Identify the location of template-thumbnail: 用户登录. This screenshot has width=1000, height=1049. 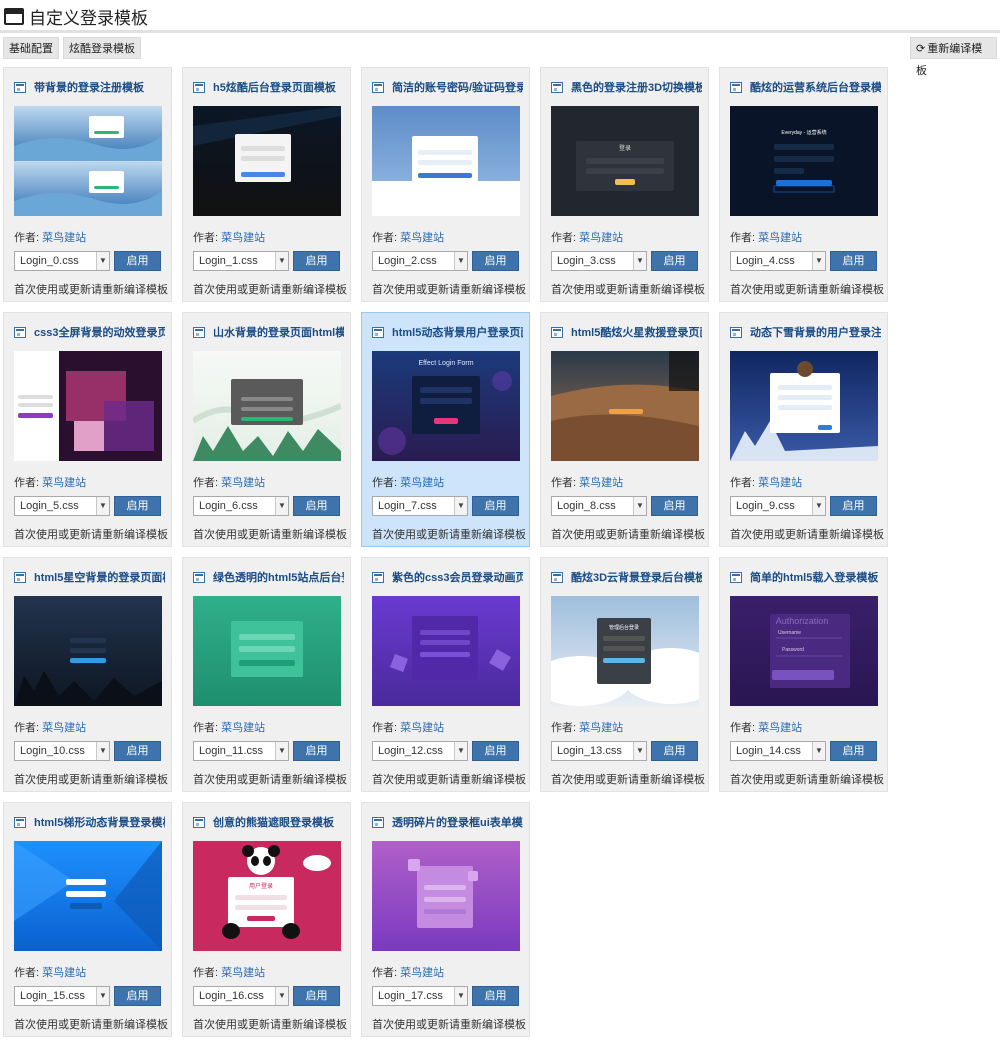
(267, 896).